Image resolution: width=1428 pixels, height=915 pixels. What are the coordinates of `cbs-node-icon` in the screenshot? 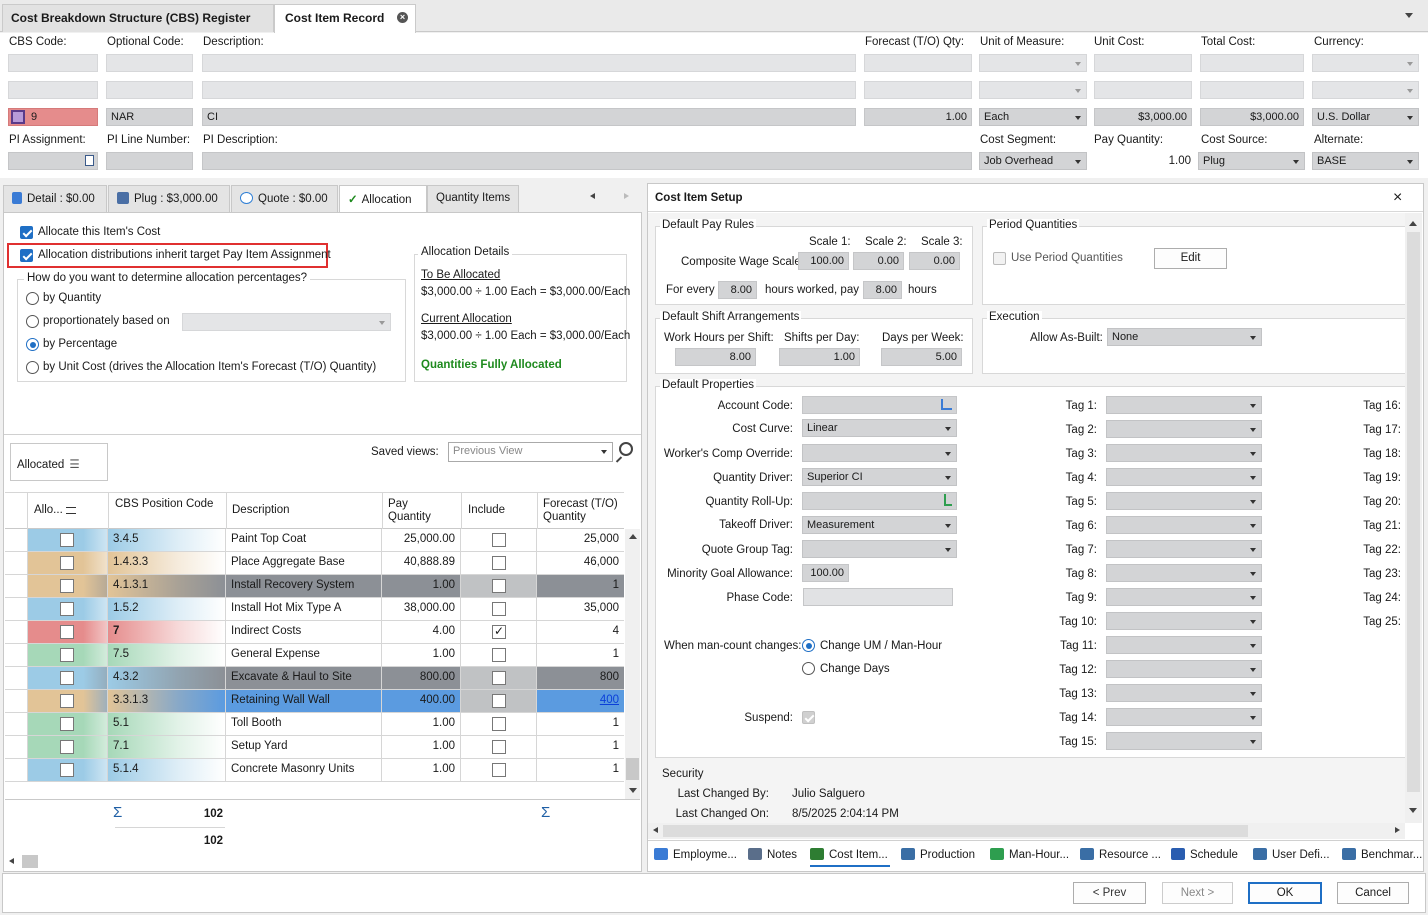 It's located at (18, 117).